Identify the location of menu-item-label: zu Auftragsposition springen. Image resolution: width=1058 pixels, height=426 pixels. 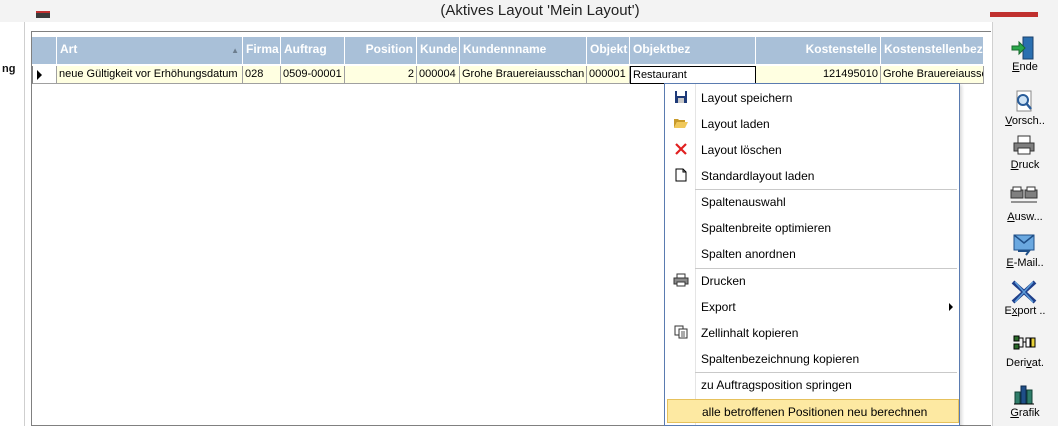
(776, 385).